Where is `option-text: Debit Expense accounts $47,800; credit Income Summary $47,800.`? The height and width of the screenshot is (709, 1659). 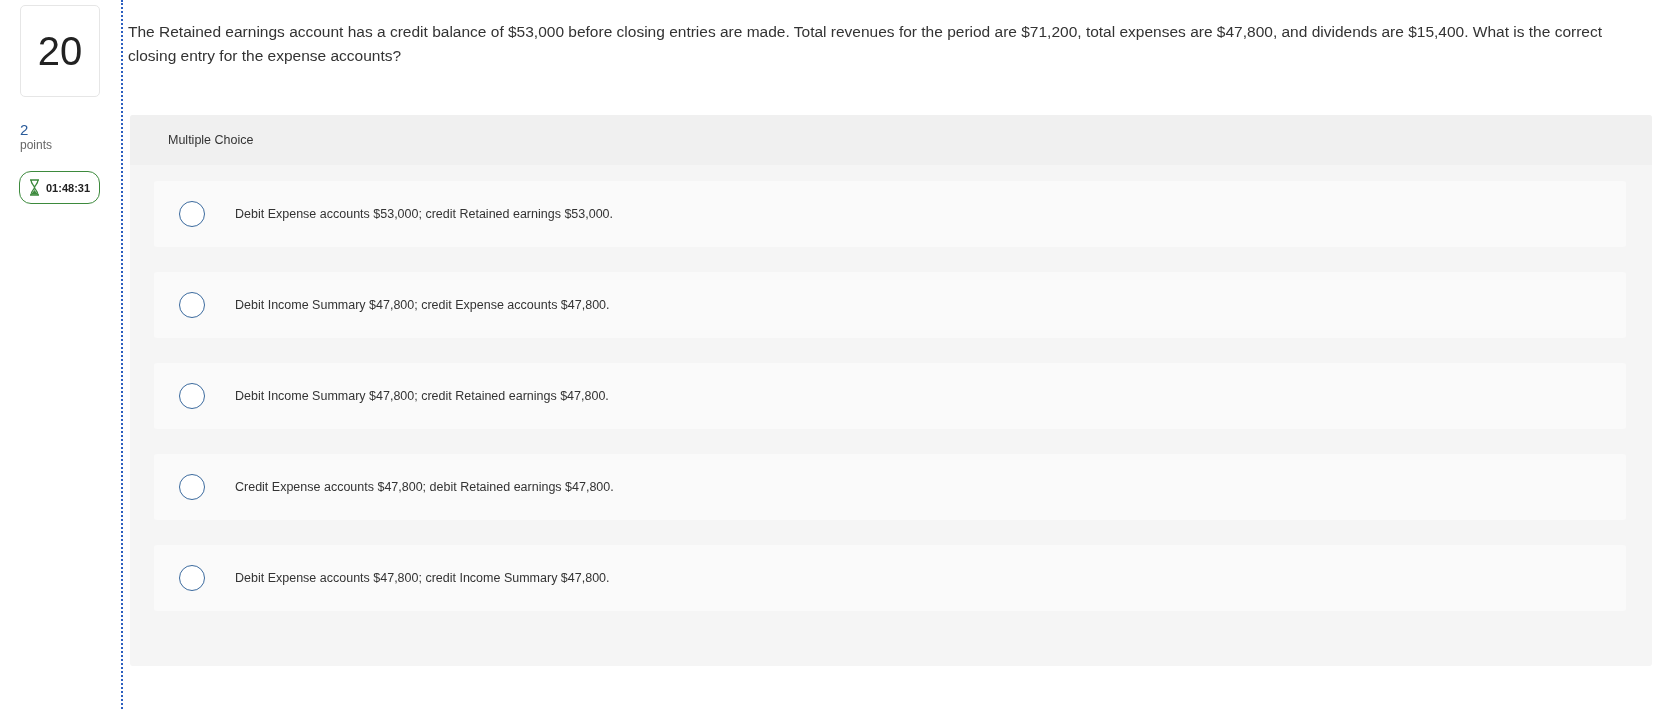
option-text: Debit Expense accounts $47,800; credit Income Summary $47,800. is located at coordinates (422, 578).